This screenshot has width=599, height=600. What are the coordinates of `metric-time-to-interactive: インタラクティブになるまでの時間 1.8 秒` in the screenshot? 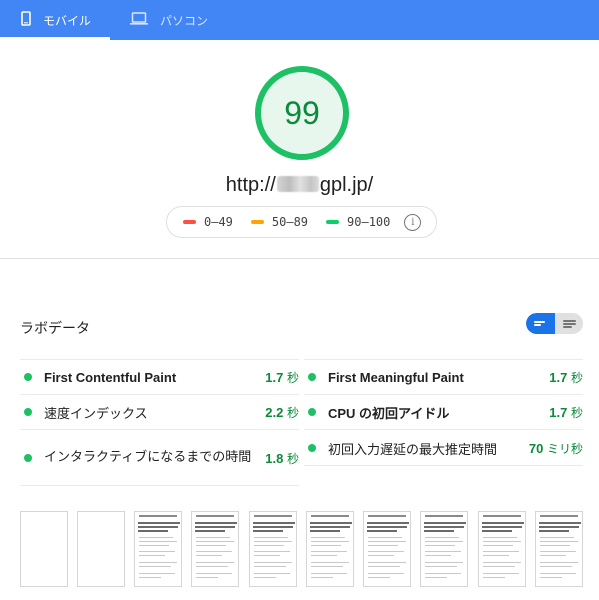 It's located at (161, 458).